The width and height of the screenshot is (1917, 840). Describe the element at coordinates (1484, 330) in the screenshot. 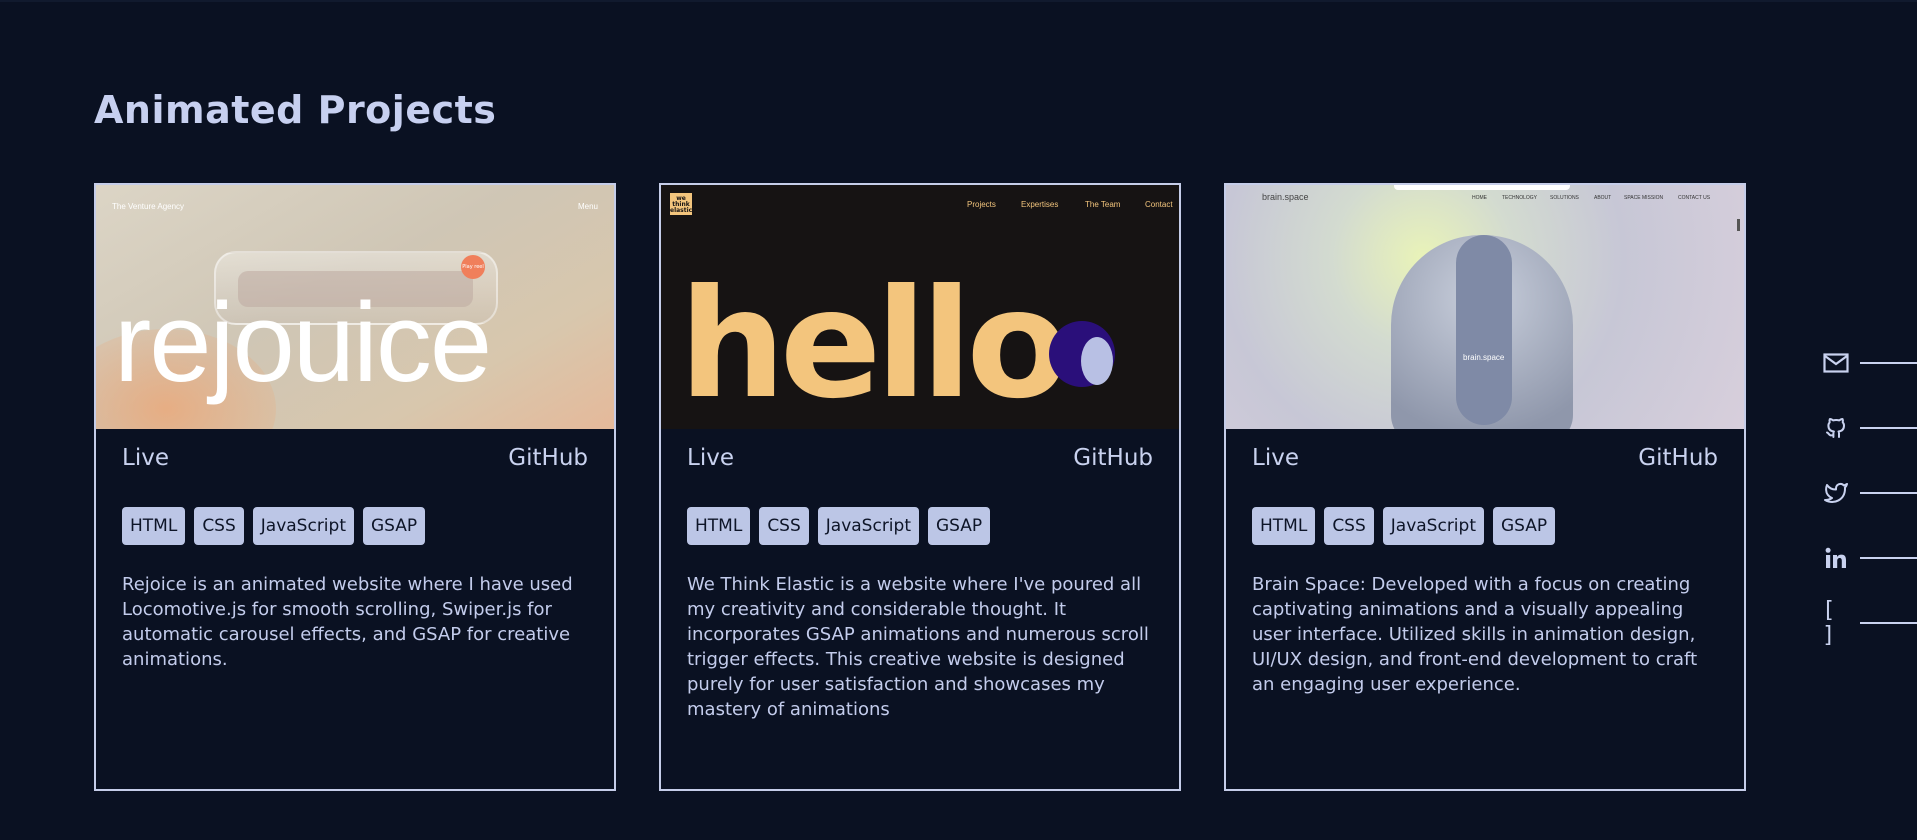

I see `thumb-helmet-strip` at that location.